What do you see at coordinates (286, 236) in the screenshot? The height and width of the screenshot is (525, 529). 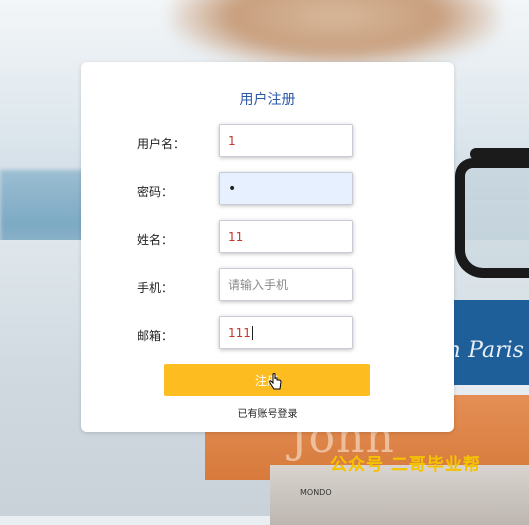 I see `name-input: 11` at bounding box center [286, 236].